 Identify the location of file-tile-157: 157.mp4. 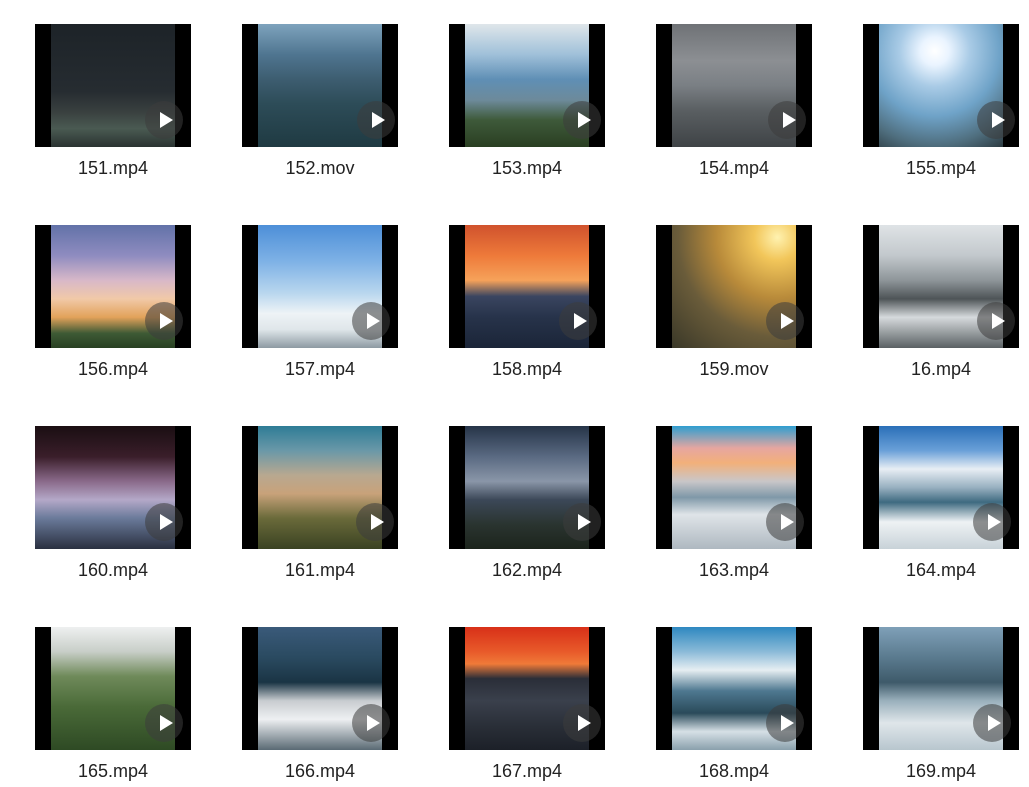
(320, 305).